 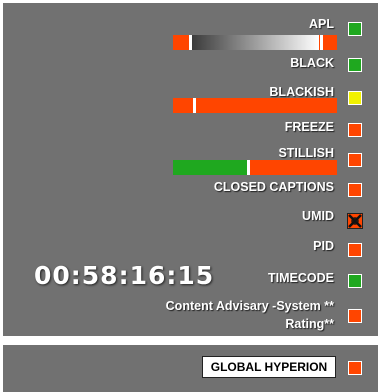 I want to click on timecode-status-indicator, so click(x=355, y=281).